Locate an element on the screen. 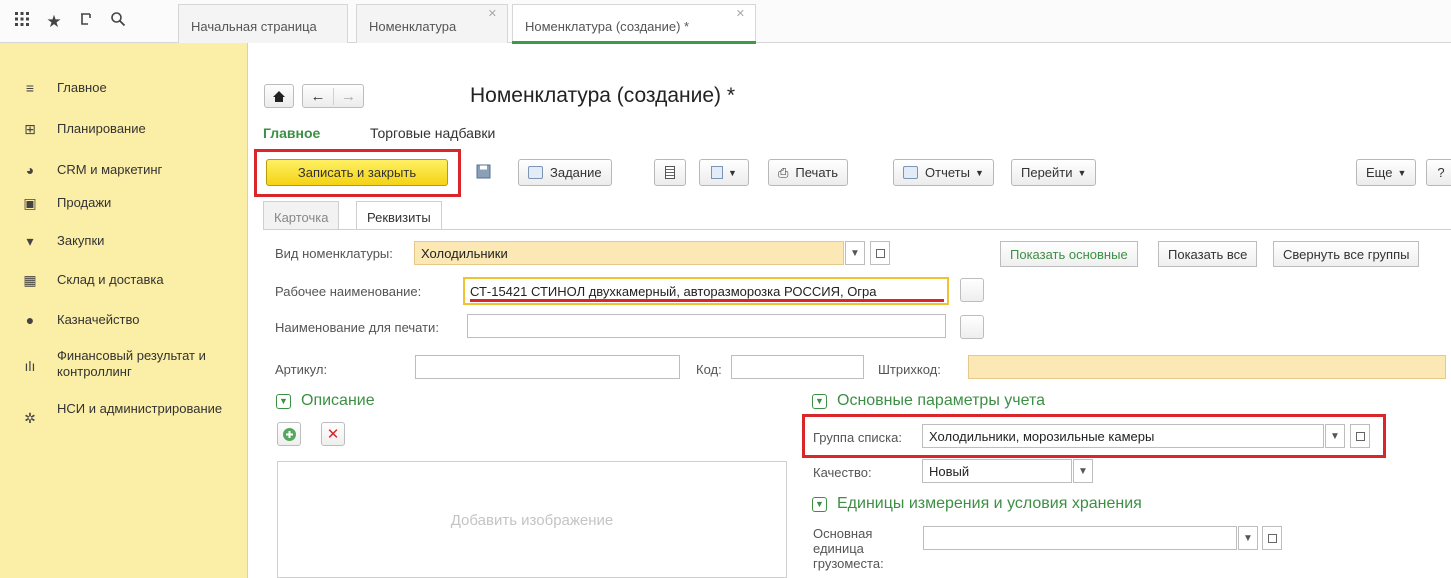  sidebar-item-label: Склад и доставка is located at coordinates (110, 279).